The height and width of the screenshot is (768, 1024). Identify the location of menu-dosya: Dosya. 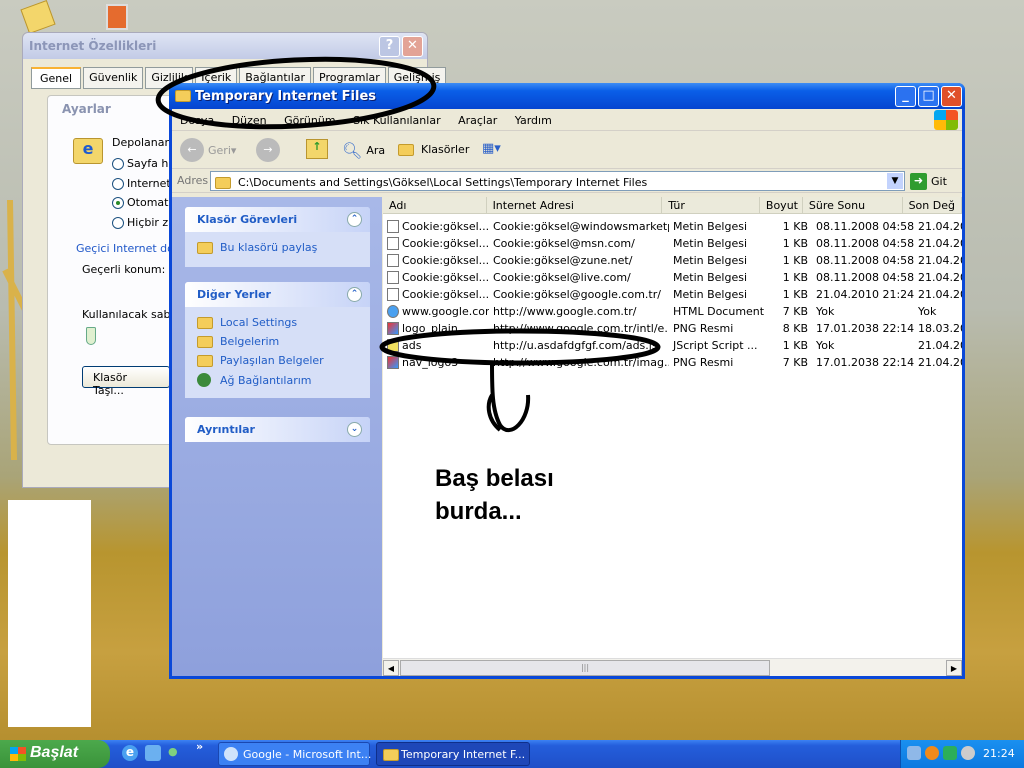
(197, 120).